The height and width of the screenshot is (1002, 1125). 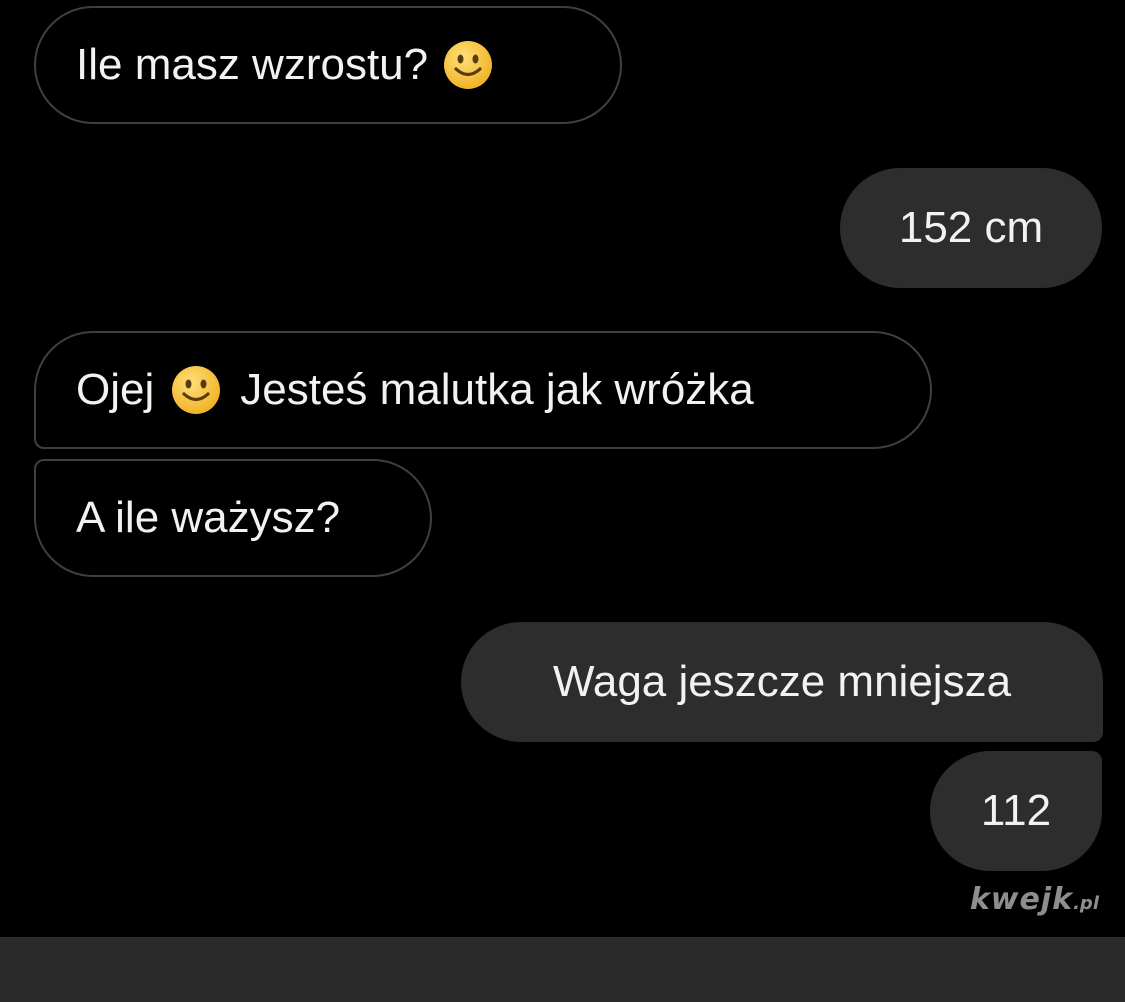 I want to click on message-bubble-incoming: Ile masz wzrostu?, so click(x=328, y=65).